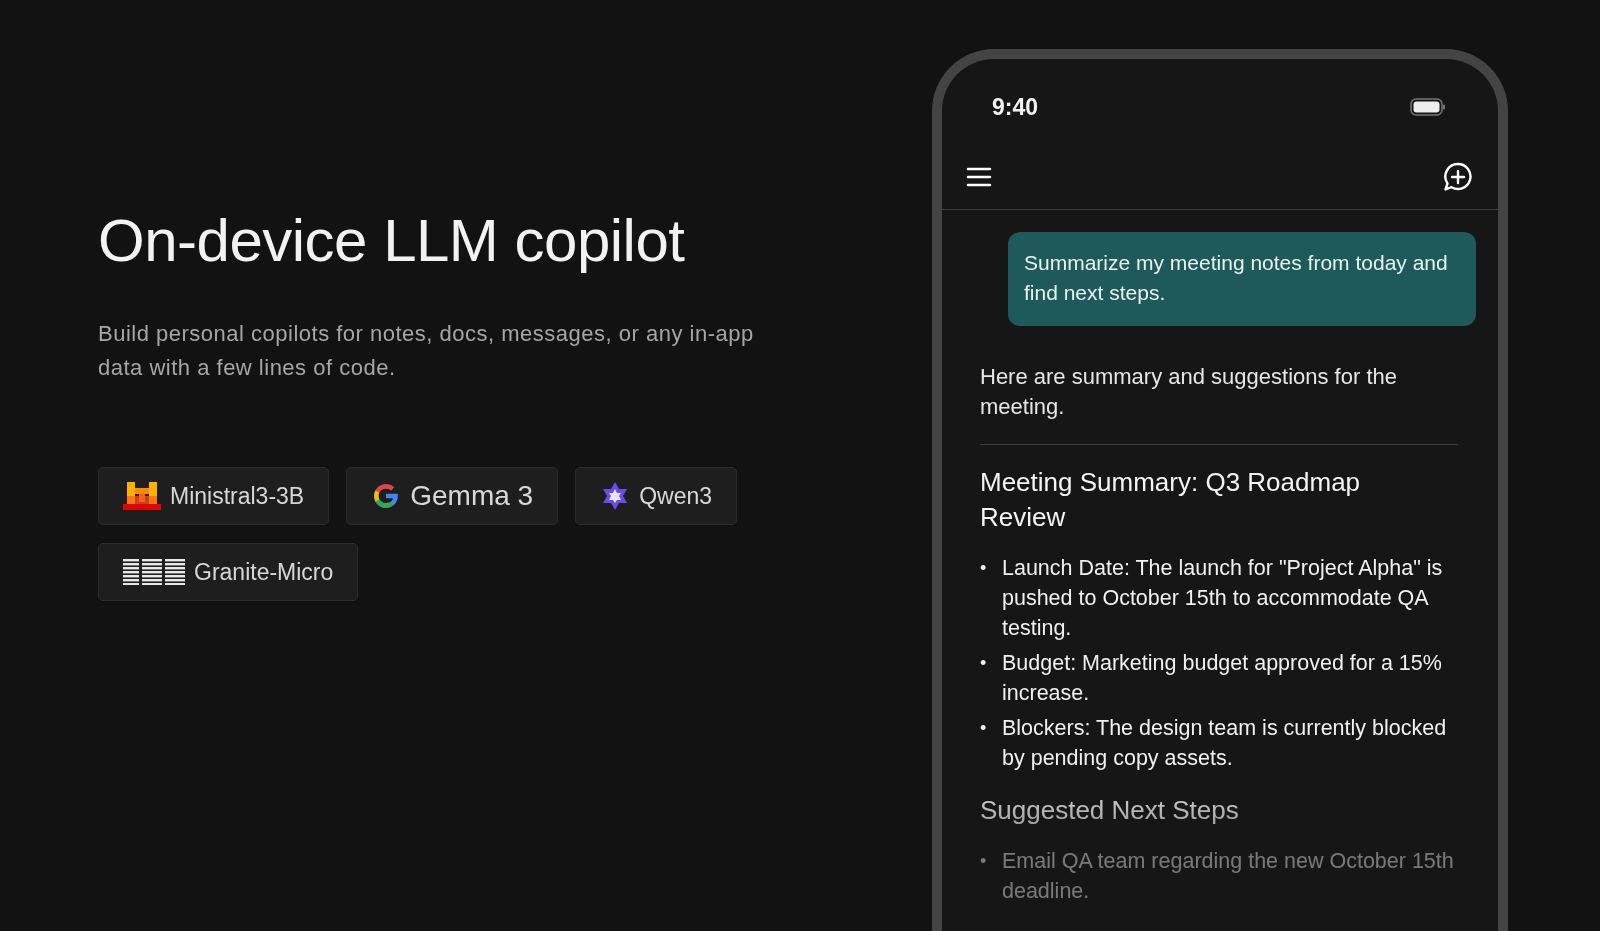 This screenshot has width=1600, height=931. Describe the element at coordinates (676, 496) in the screenshot. I see `model-name: Qwen3` at that location.